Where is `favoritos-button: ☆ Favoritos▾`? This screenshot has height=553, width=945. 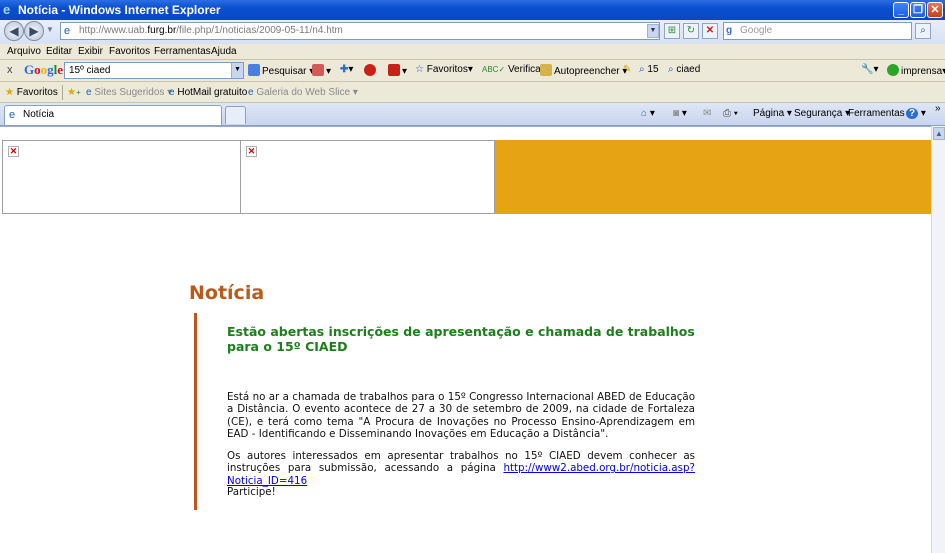 favoritos-button: ☆ Favoritos▾ is located at coordinates (444, 69).